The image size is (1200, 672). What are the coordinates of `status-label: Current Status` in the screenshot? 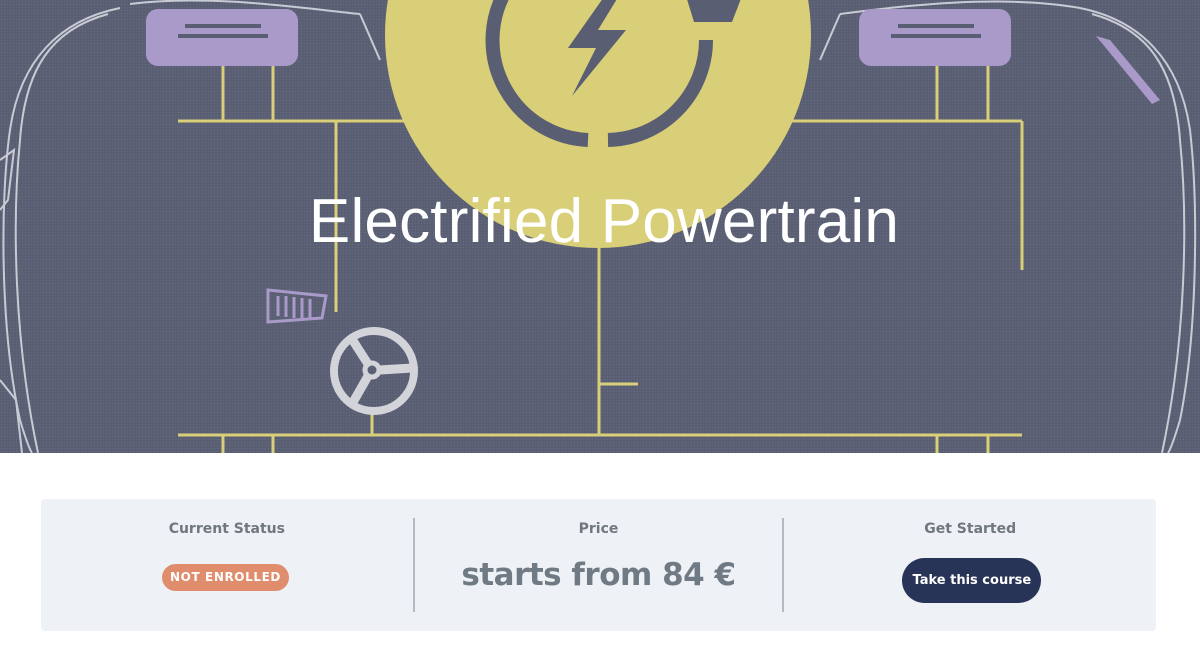 It's located at (226, 529).